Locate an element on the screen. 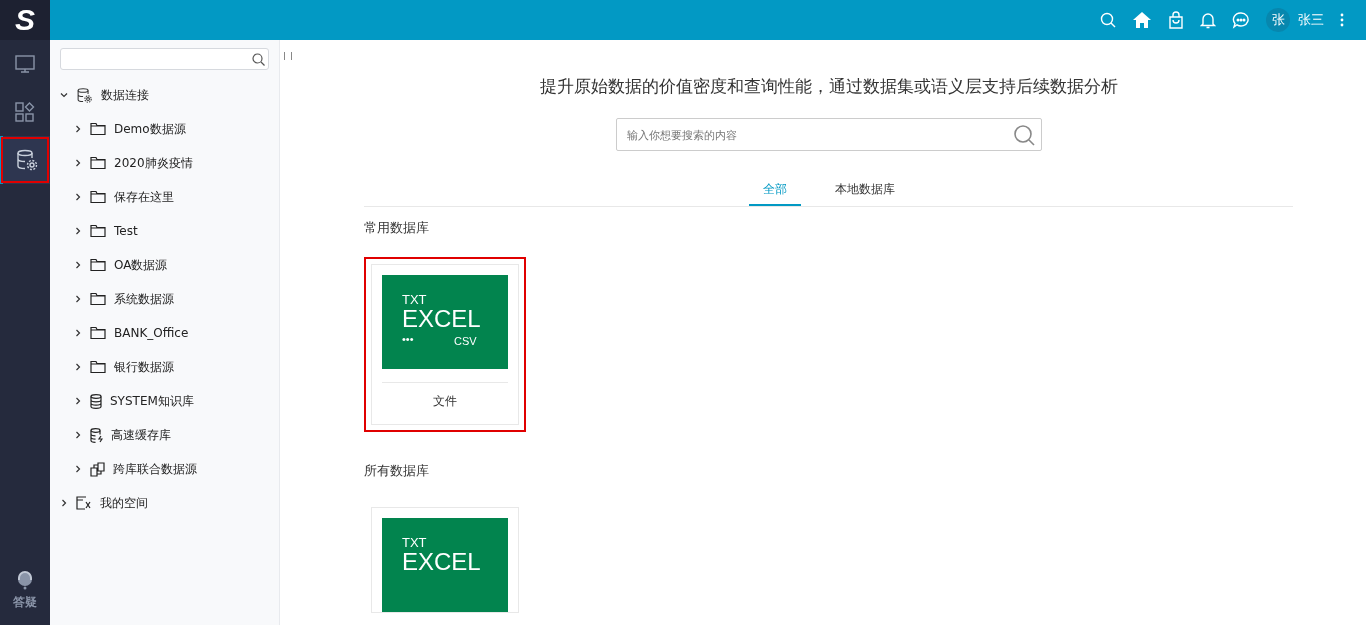 The width and height of the screenshot is (1366, 625). tab: 全部 is located at coordinates (774, 193).